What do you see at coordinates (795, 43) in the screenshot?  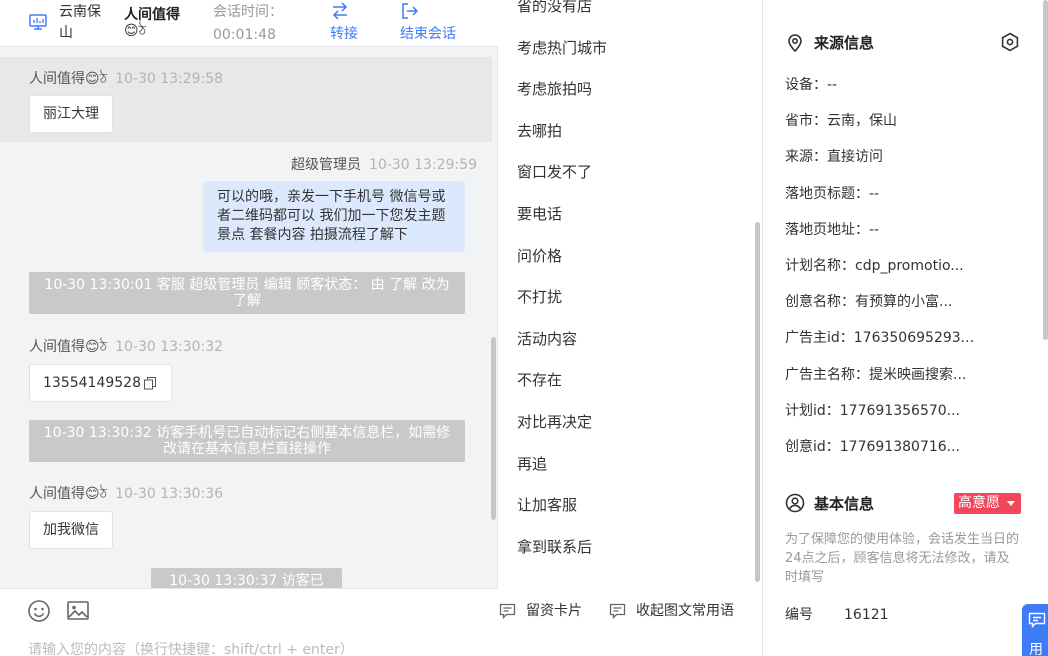 I see `location-pin-icon` at bounding box center [795, 43].